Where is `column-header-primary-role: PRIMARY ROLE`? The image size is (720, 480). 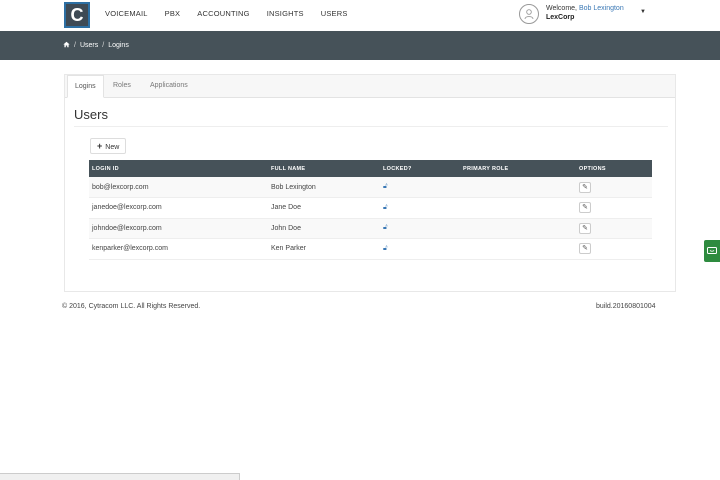
column-header-primary-role: PRIMARY ROLE is located at coordinates (518, 168).